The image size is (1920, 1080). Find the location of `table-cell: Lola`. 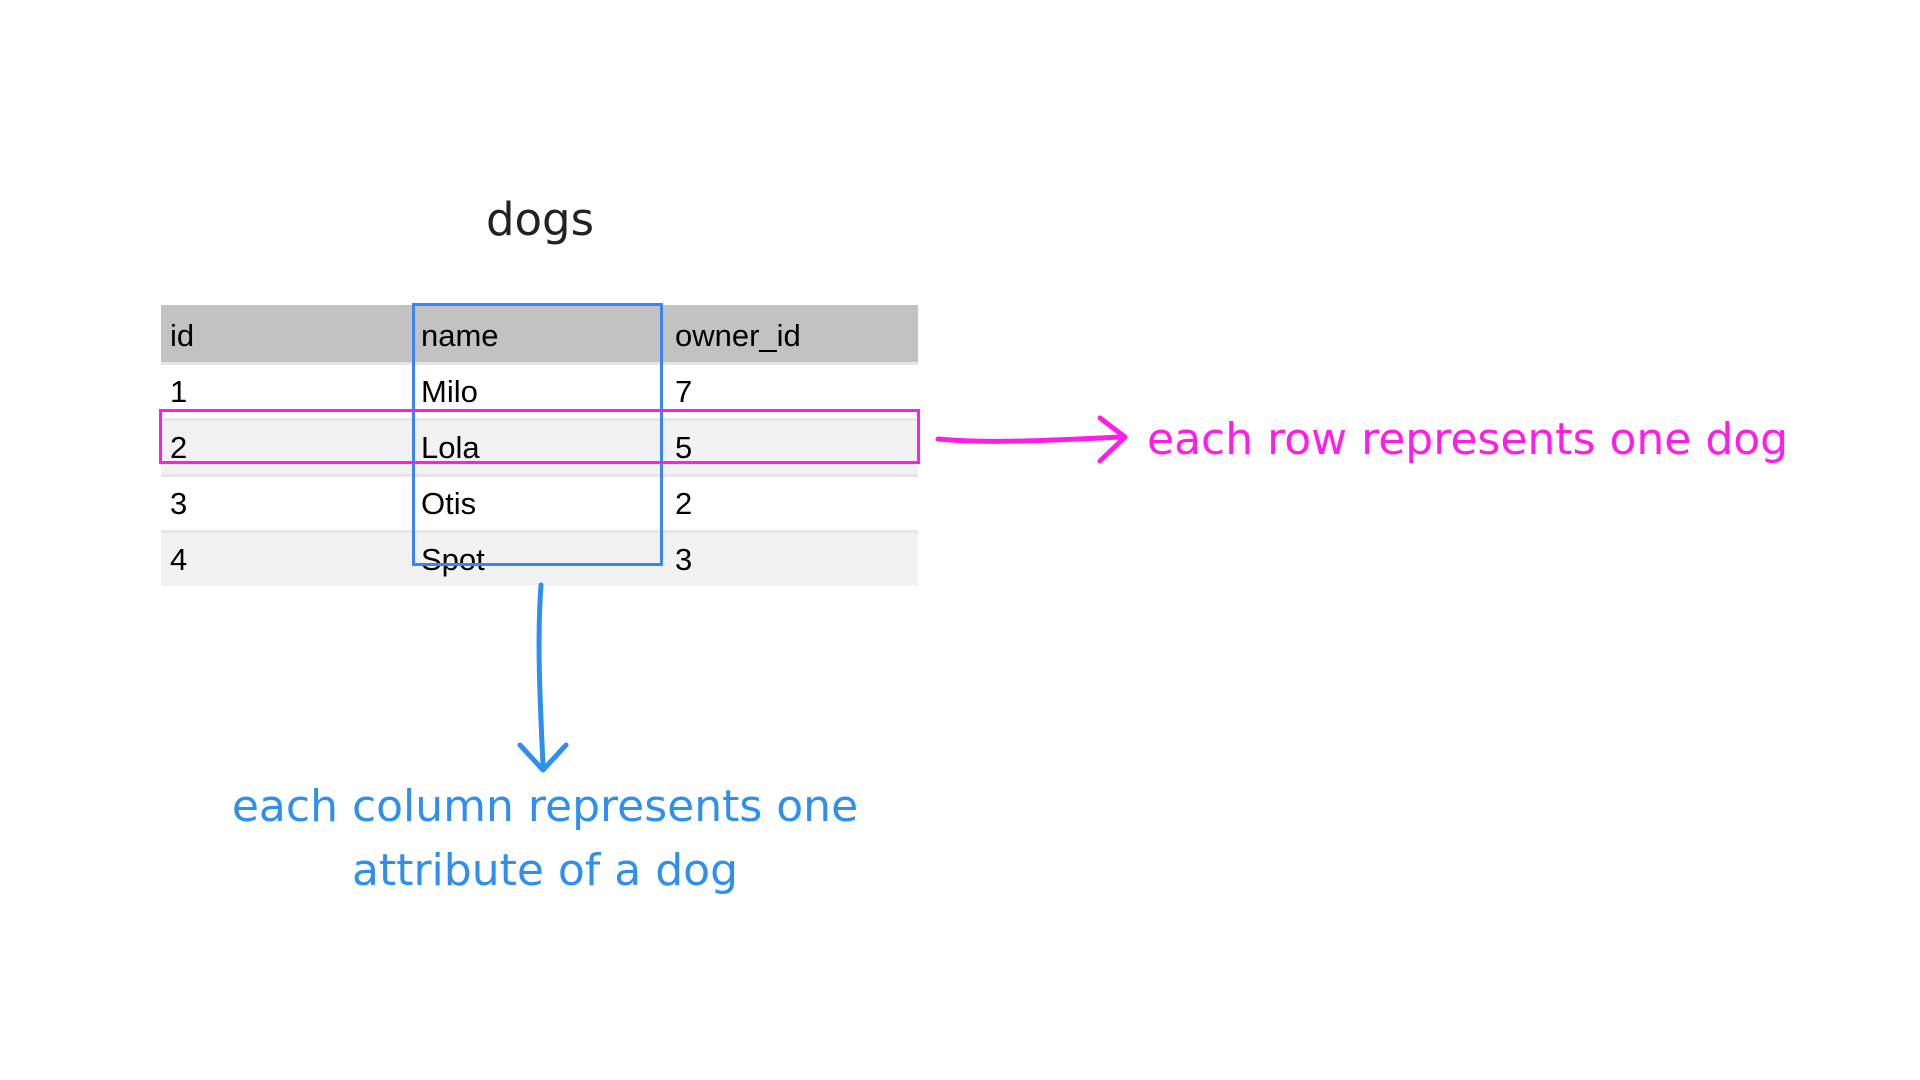

table-cell: Lola is located at coordinates (450, 447).